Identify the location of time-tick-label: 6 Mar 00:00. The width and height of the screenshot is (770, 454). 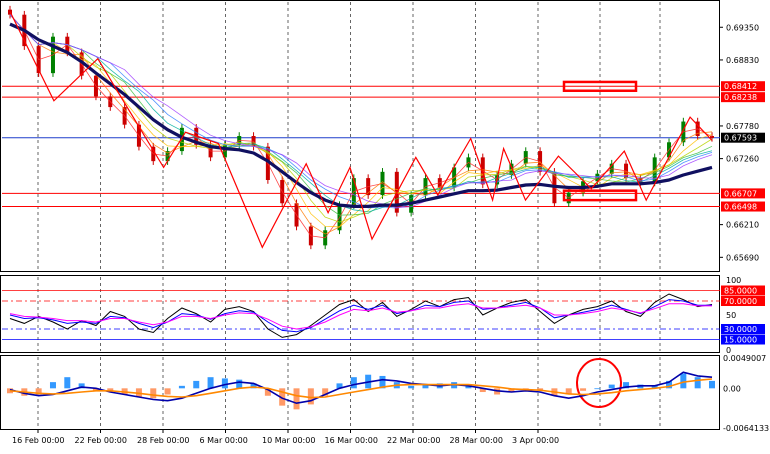
(224, 440).